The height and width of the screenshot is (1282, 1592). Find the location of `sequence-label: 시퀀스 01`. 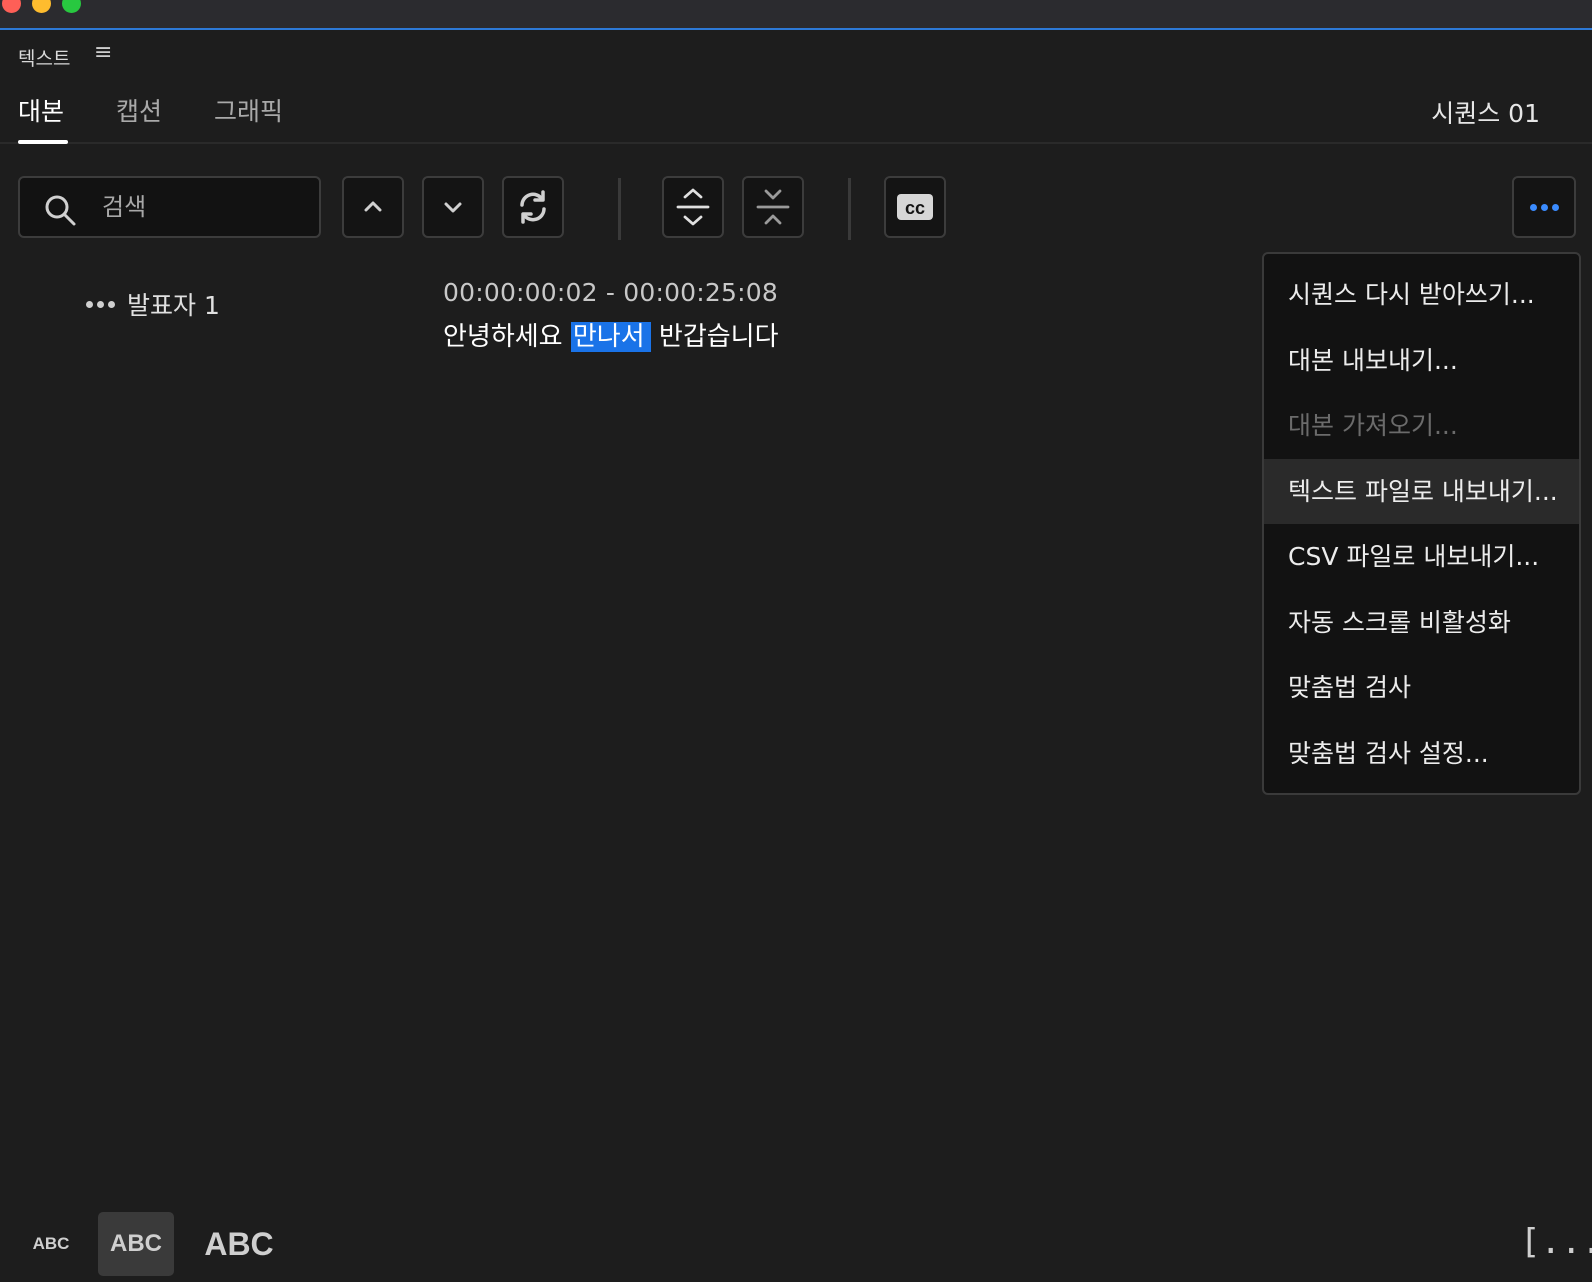

sequence-label: 시퀀스 01 is located at coordinates (1485, 113).